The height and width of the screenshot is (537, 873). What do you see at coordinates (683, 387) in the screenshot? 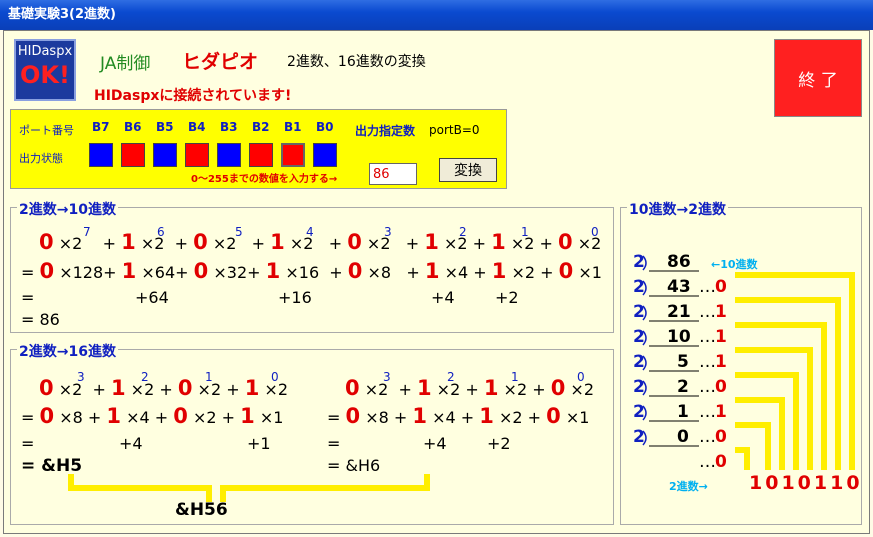
I see `quotient-2: 2` at bounding box center [683, 387].